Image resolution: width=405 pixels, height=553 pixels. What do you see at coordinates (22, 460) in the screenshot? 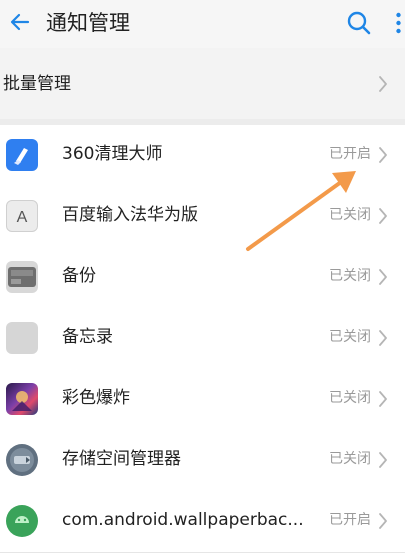
I see `storage-disc-icon` at bounding box center [22, 460].